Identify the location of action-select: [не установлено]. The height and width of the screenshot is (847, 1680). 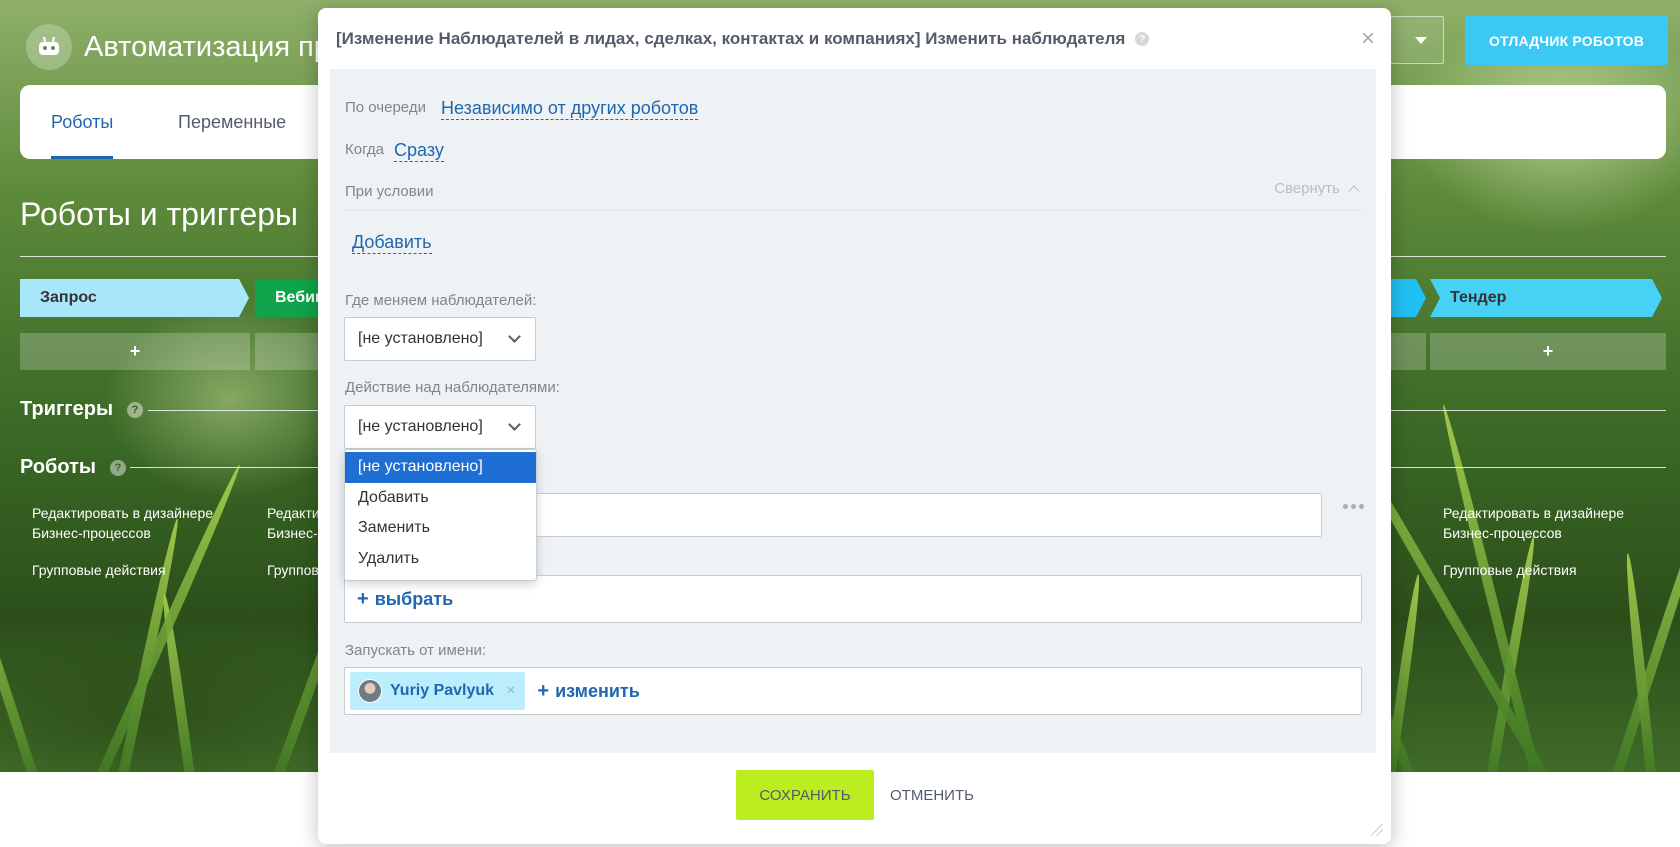
(440, 427).